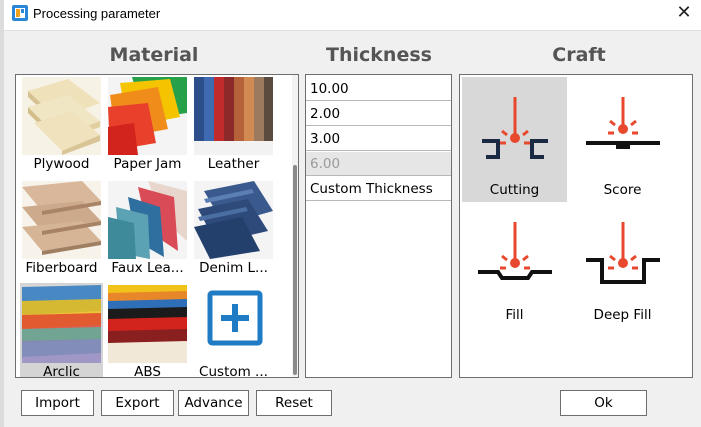  What do you see at coordinates (379, 55) in the screenshot?
I see `thickness-heading: Thickness` at bounding box center [379, 55].